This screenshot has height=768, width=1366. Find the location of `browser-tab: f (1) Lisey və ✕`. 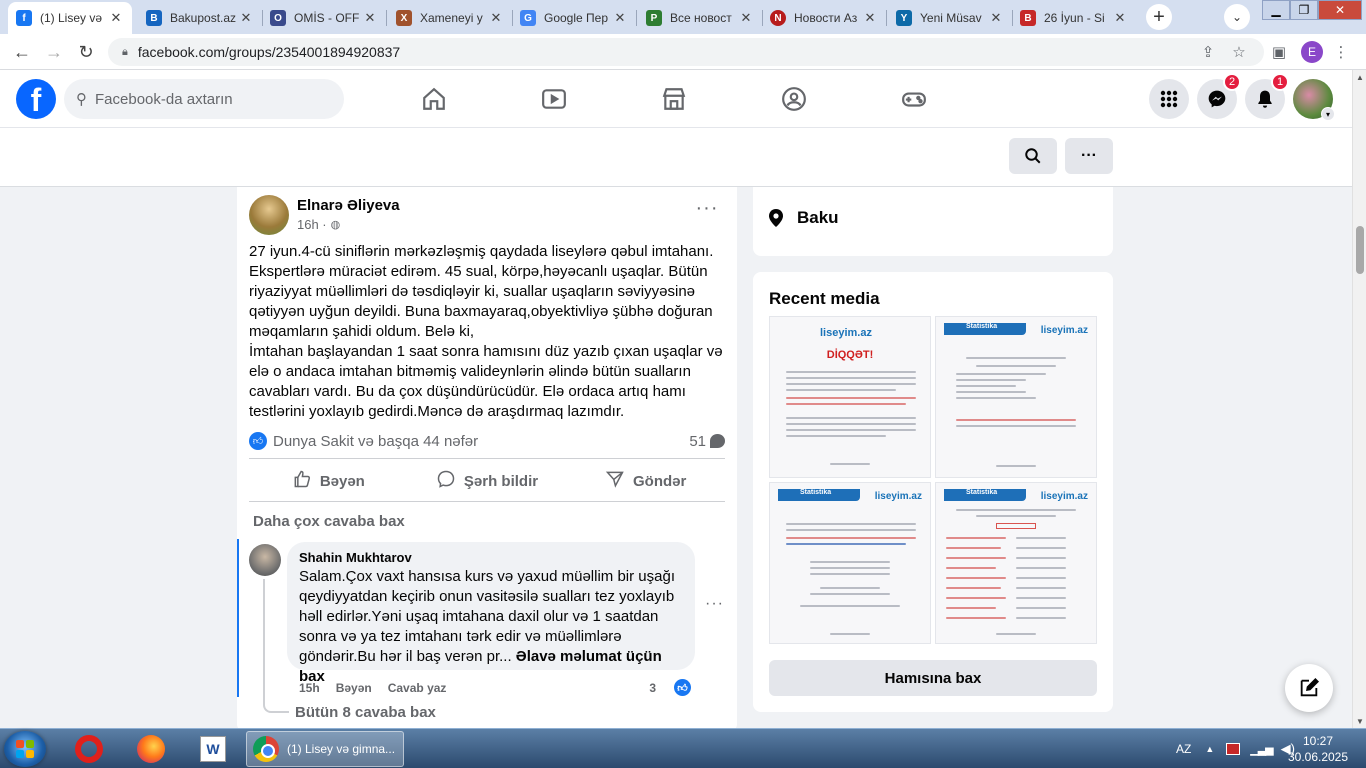

browser-tab: f (1) Lisey və ✕ is located at coordinates (70, 18).